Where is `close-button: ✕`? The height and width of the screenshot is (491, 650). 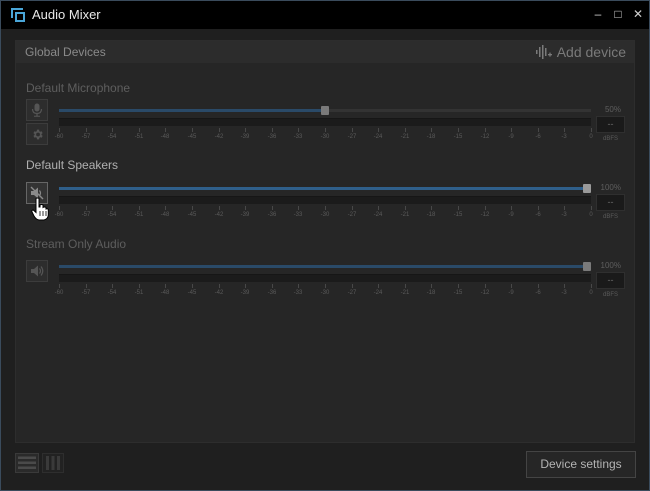 close-button: ✕ is located at coordinates (638, 14).